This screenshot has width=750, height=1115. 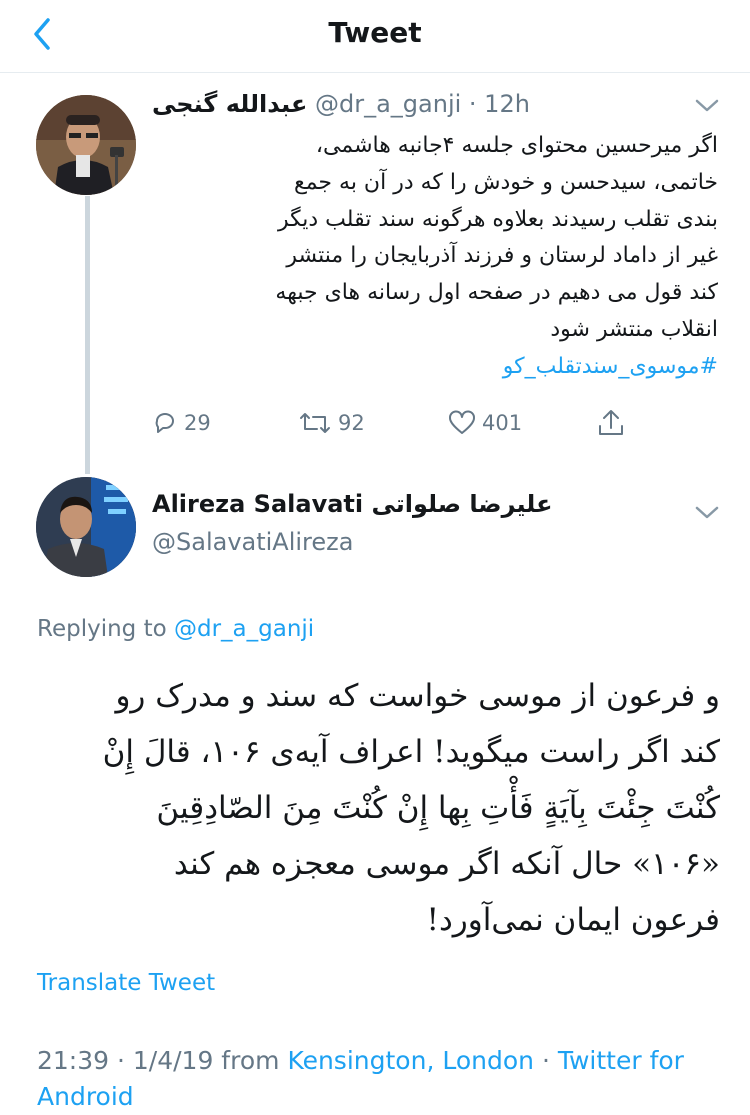 I want to click on top-bar: Tweet, so click(x=375, y=36).